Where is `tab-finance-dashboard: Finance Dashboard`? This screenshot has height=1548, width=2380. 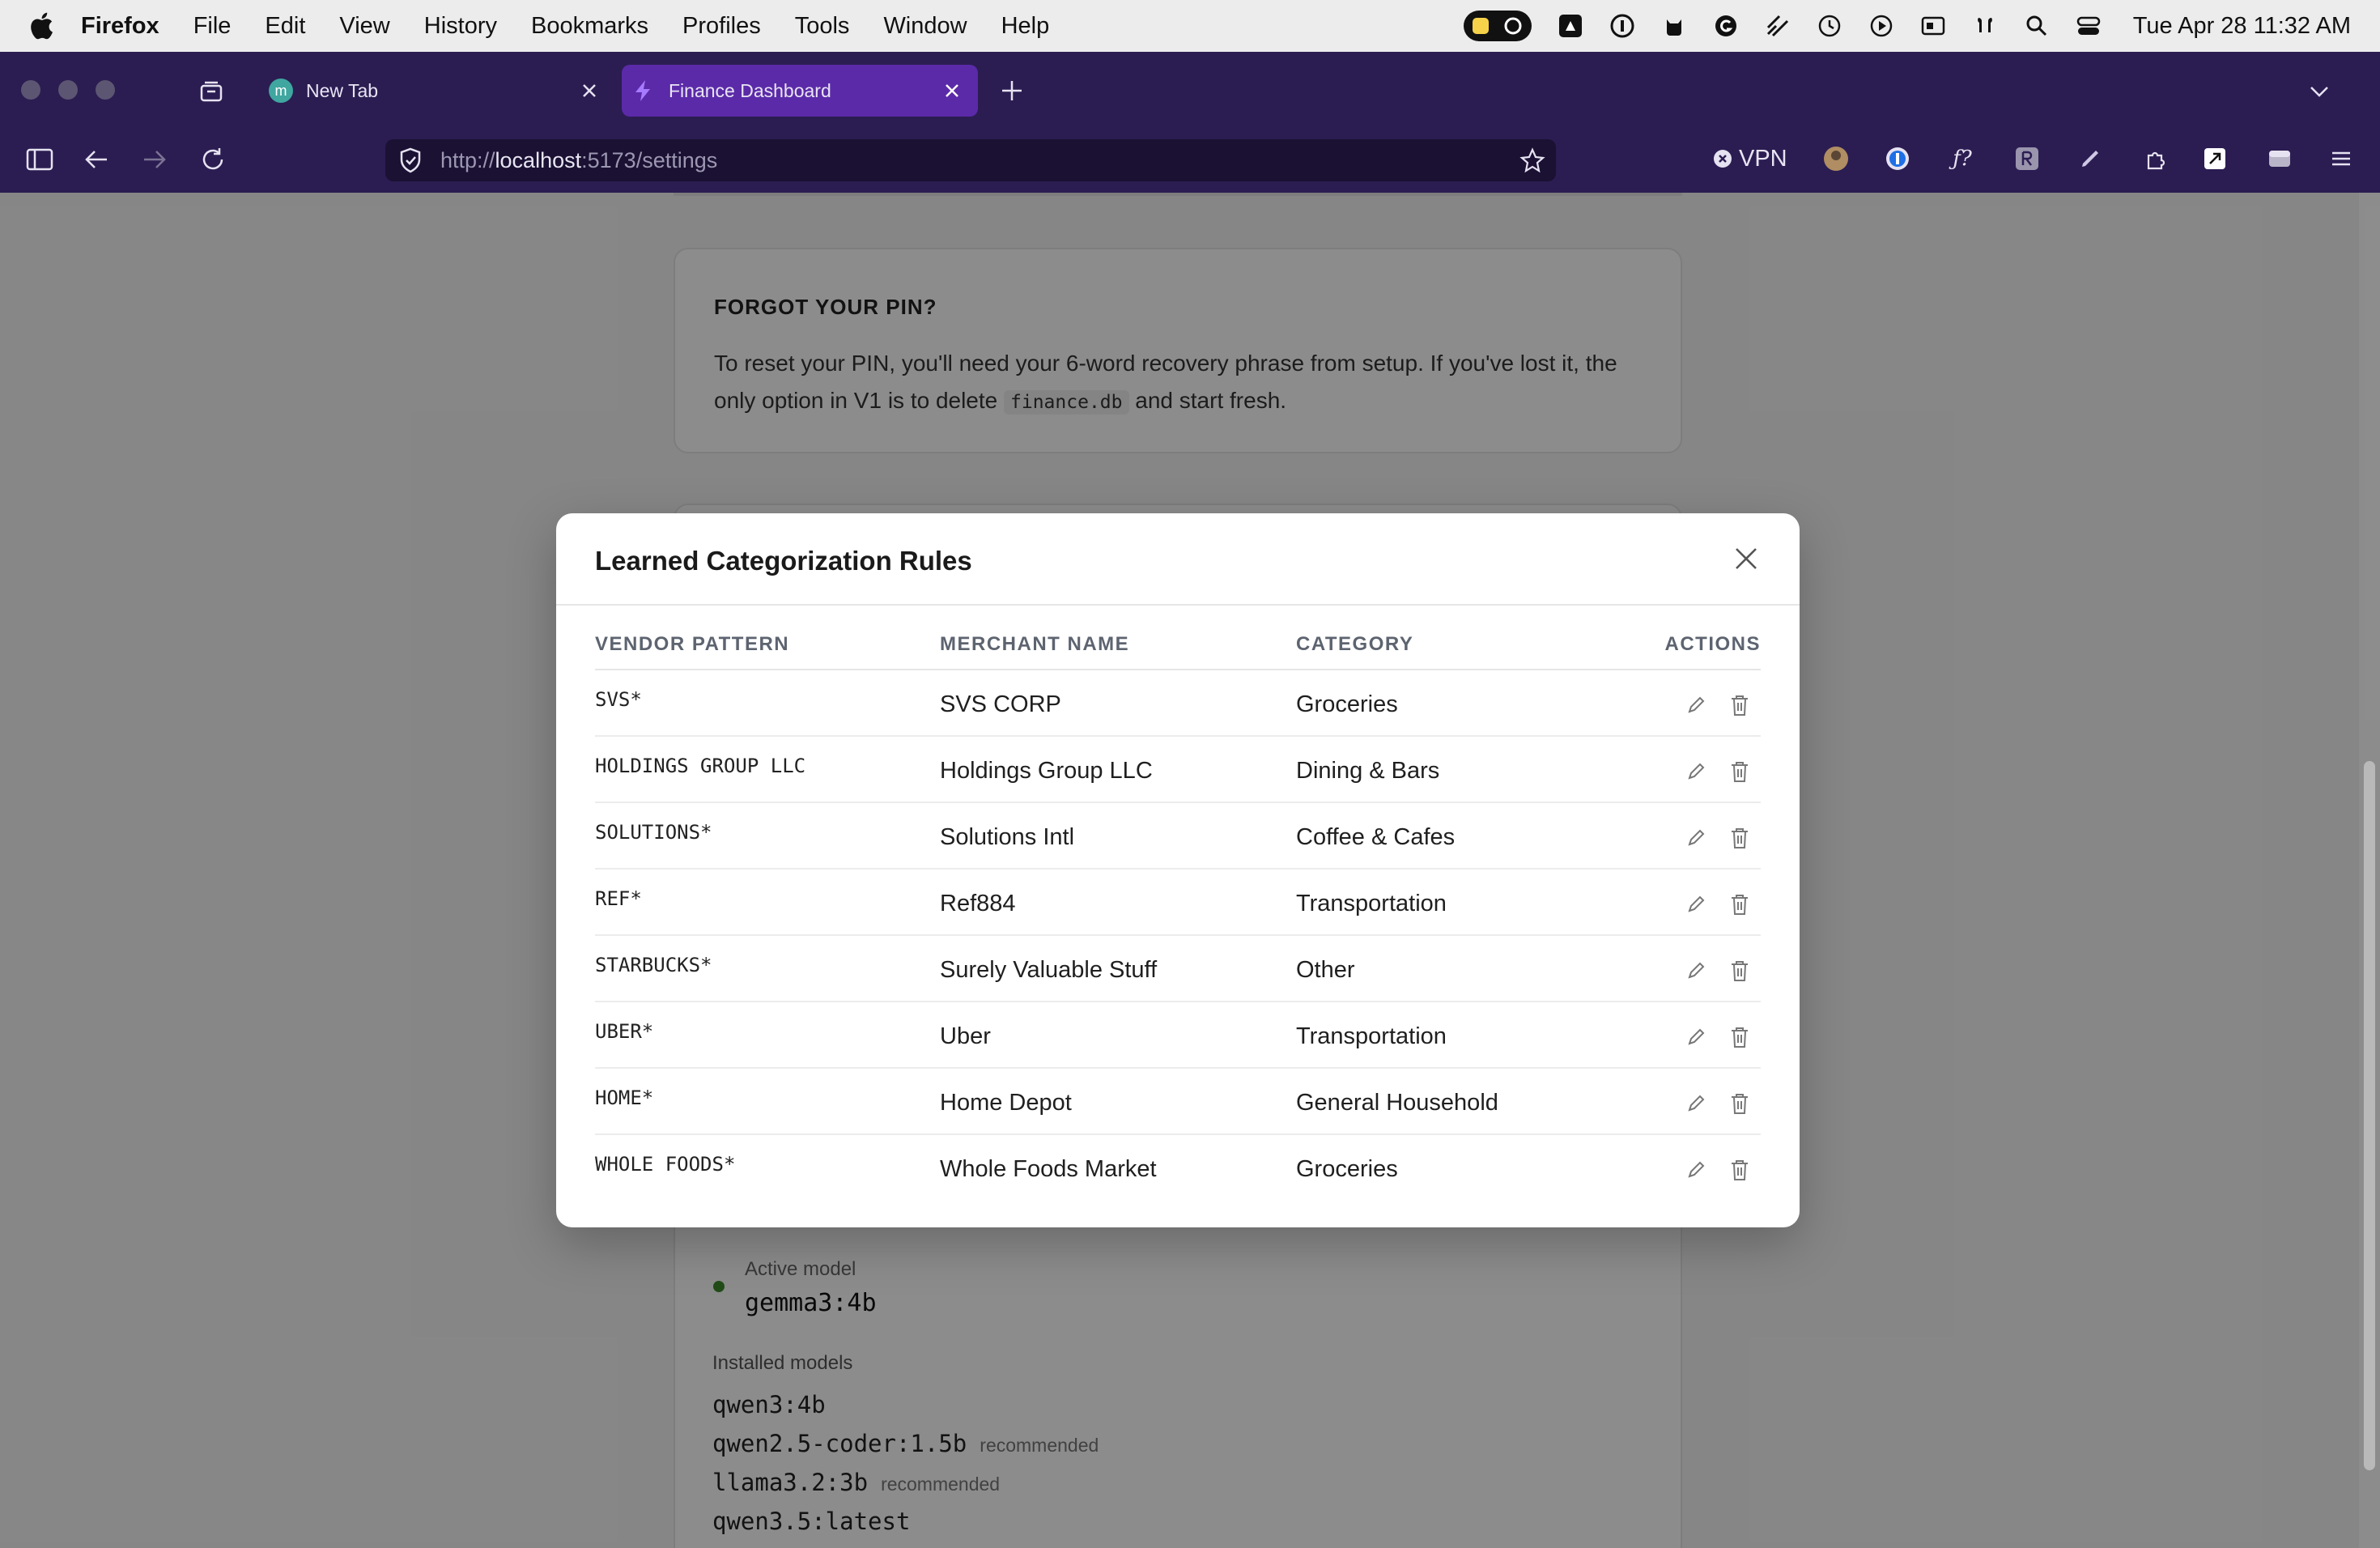 tab-finance-dashboard: Finance Dashboard is located at coordinates (800, 91).